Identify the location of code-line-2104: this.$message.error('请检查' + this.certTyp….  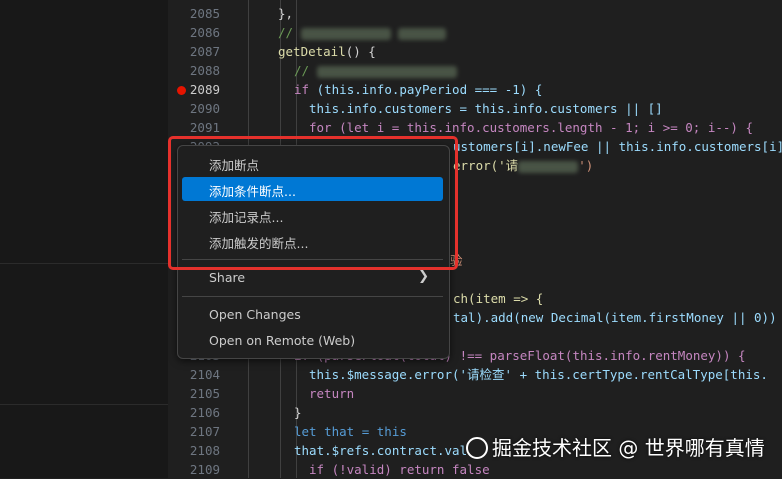
(538, 374).